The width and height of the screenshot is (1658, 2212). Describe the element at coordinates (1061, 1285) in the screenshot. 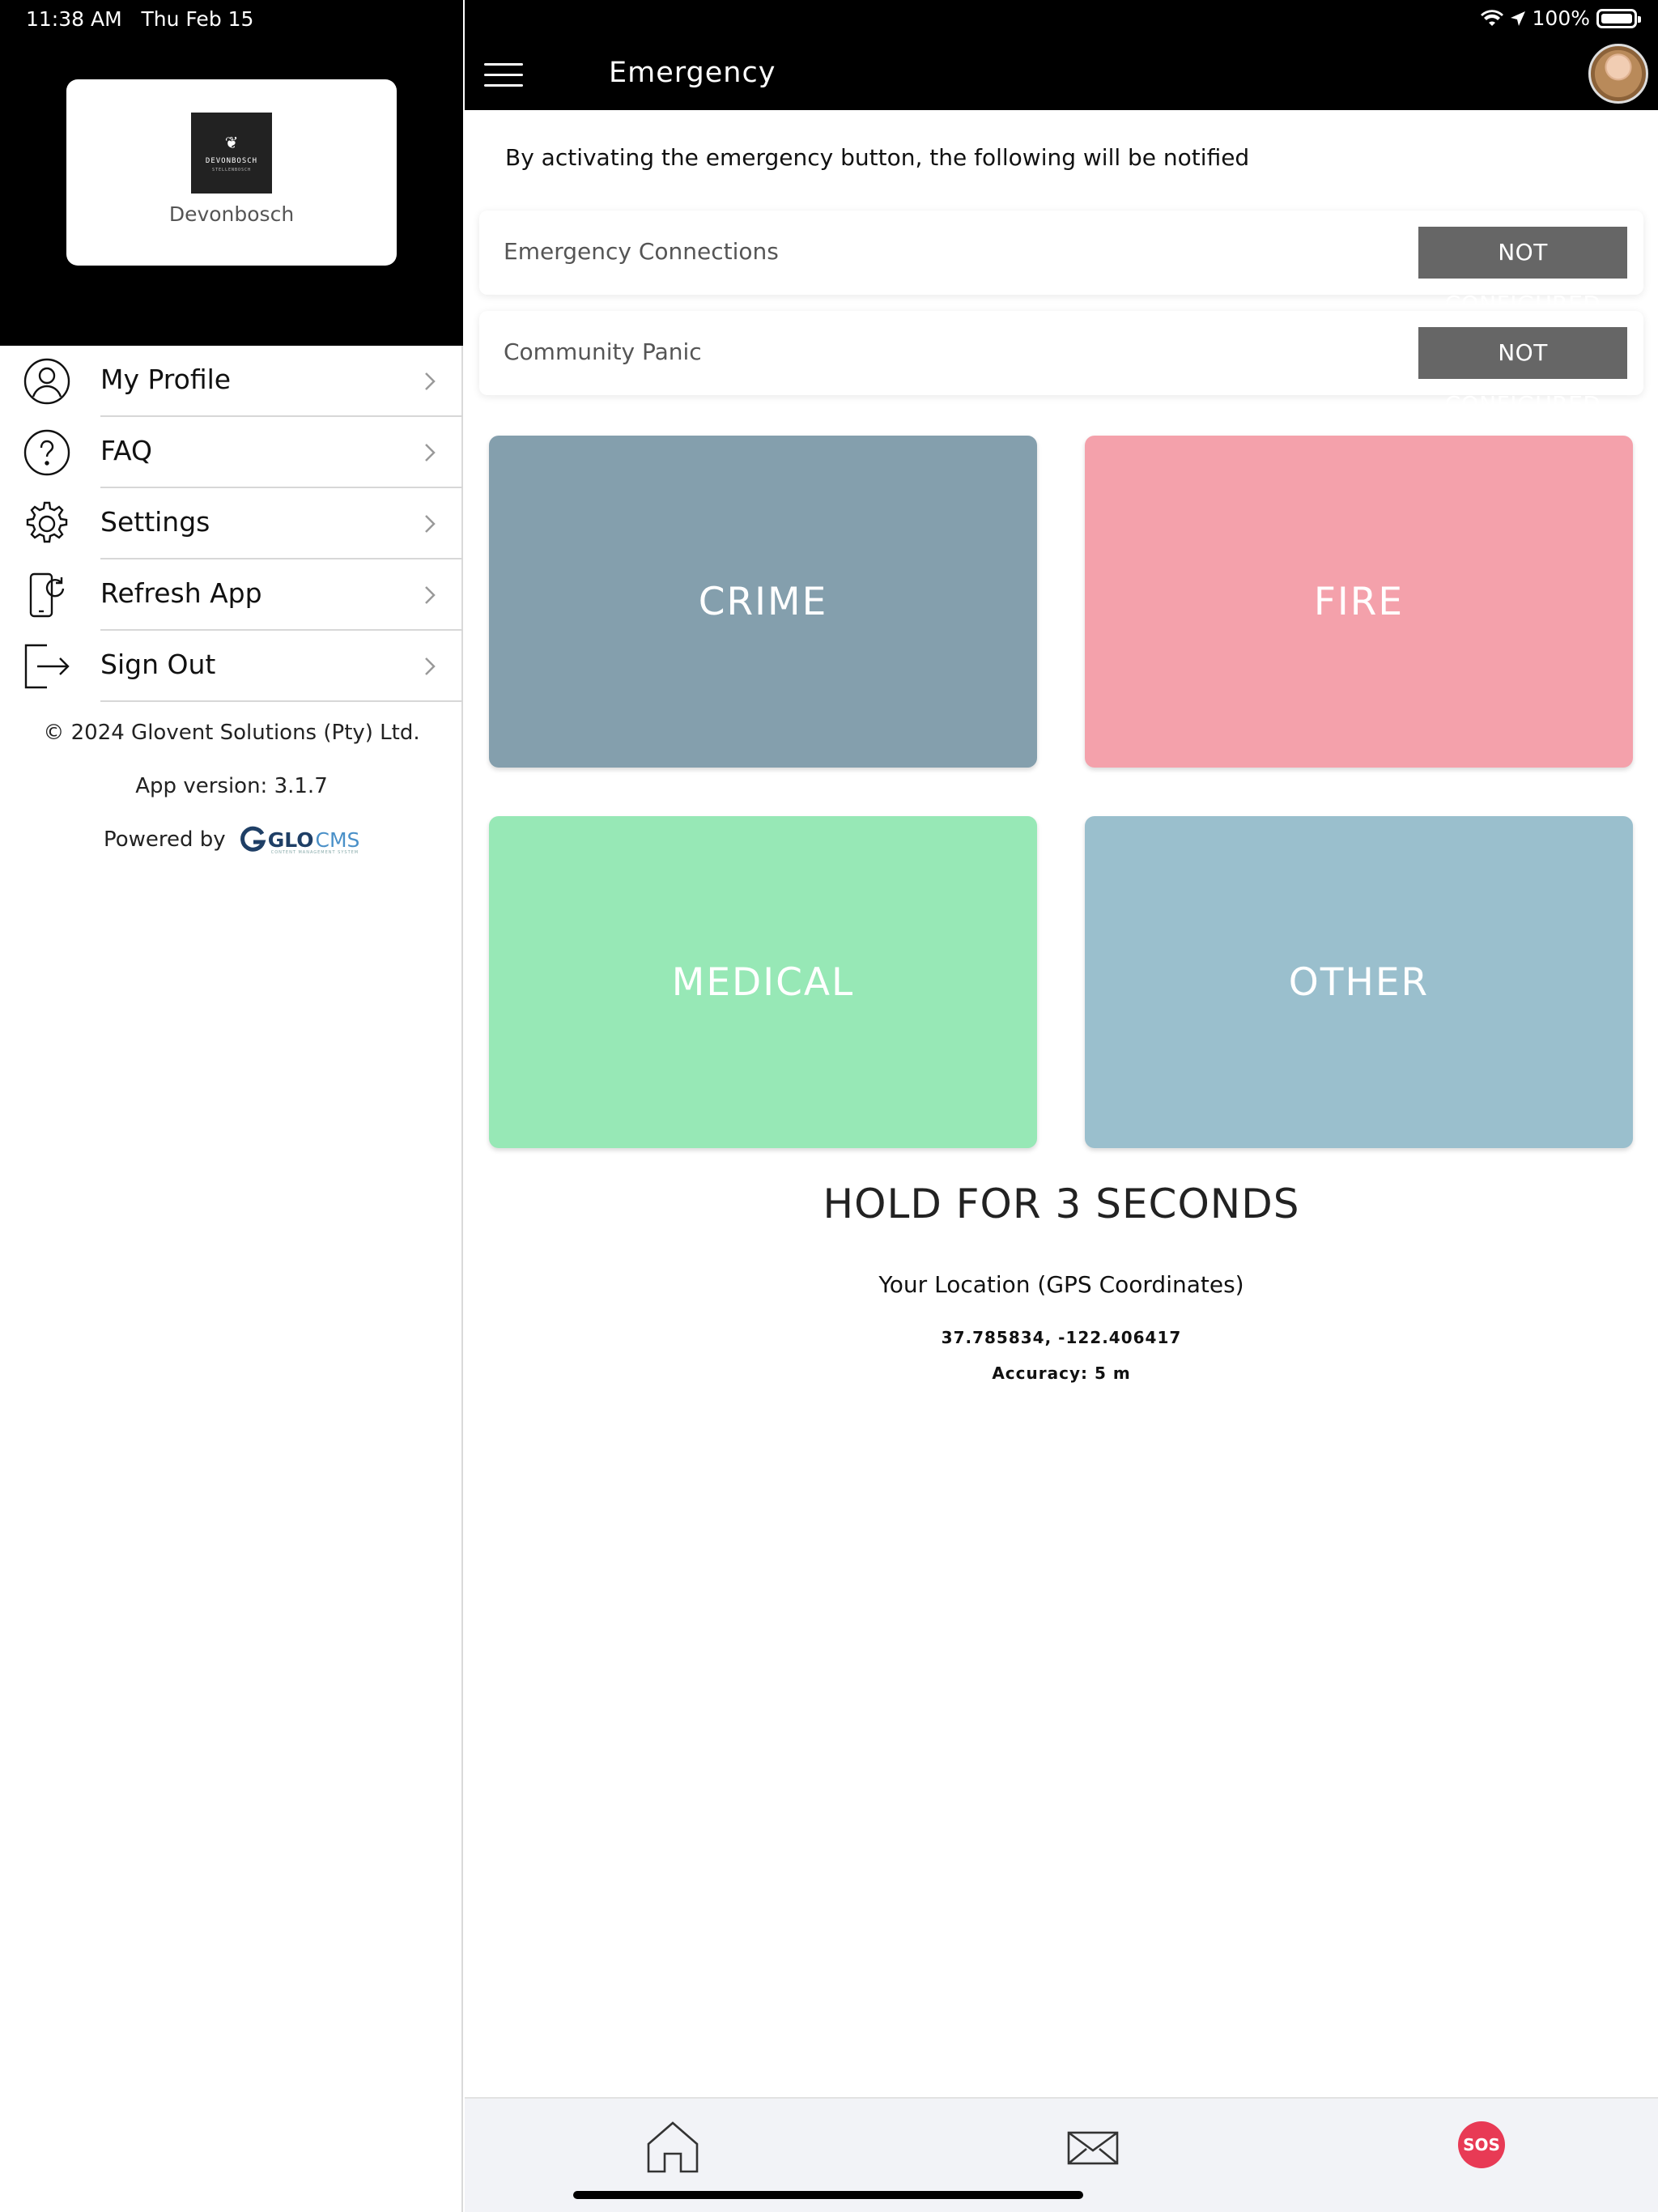

I see `location-title: Your Location (GPS Coordinates)` at that location.